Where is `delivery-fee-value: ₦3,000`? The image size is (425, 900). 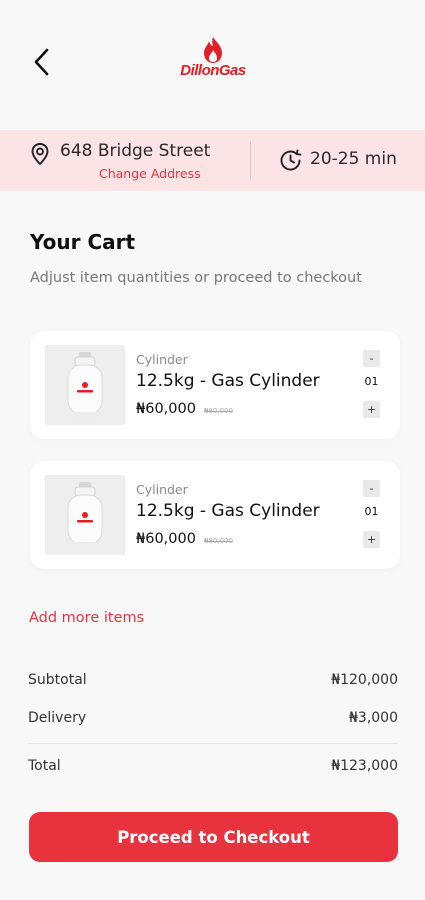 delivery-fee-value: ₦3,000 is located at coordinates (373, 718).